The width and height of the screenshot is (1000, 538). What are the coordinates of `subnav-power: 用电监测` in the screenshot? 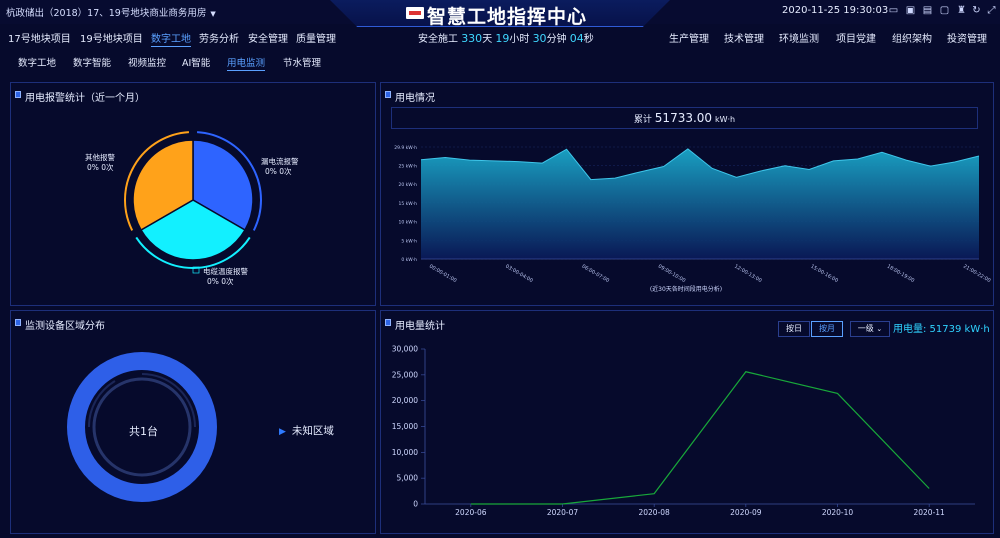 It's located at (246, 63).